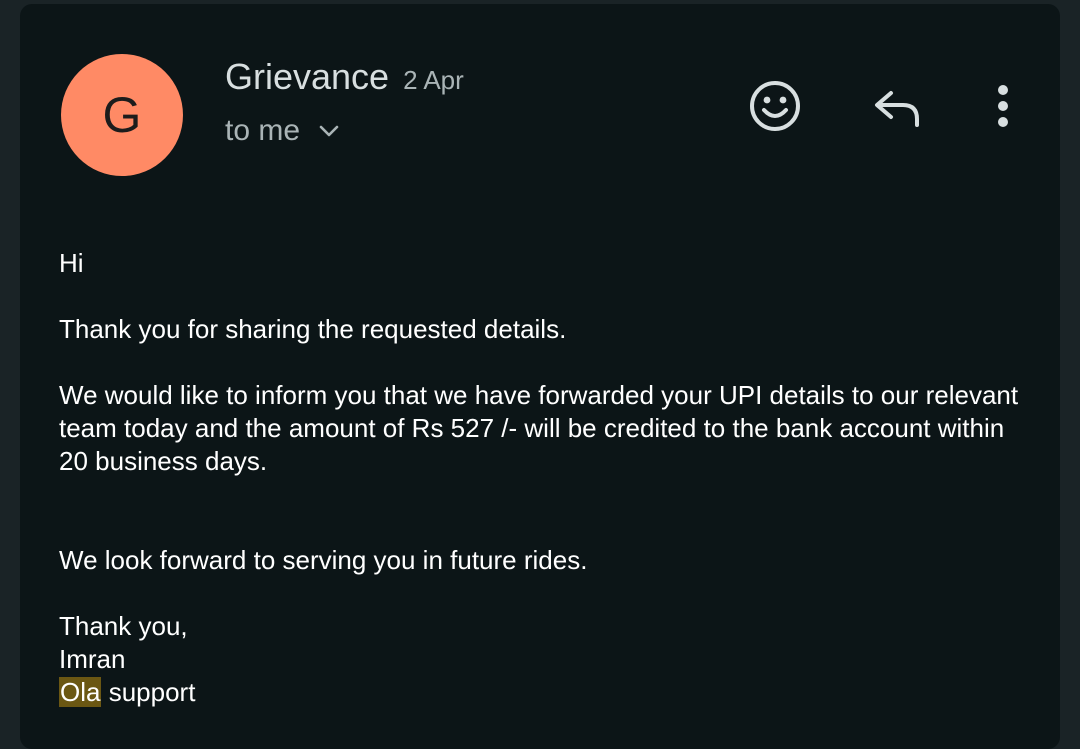  I want to click on support-team-line: Ola support, so click(127, 692).